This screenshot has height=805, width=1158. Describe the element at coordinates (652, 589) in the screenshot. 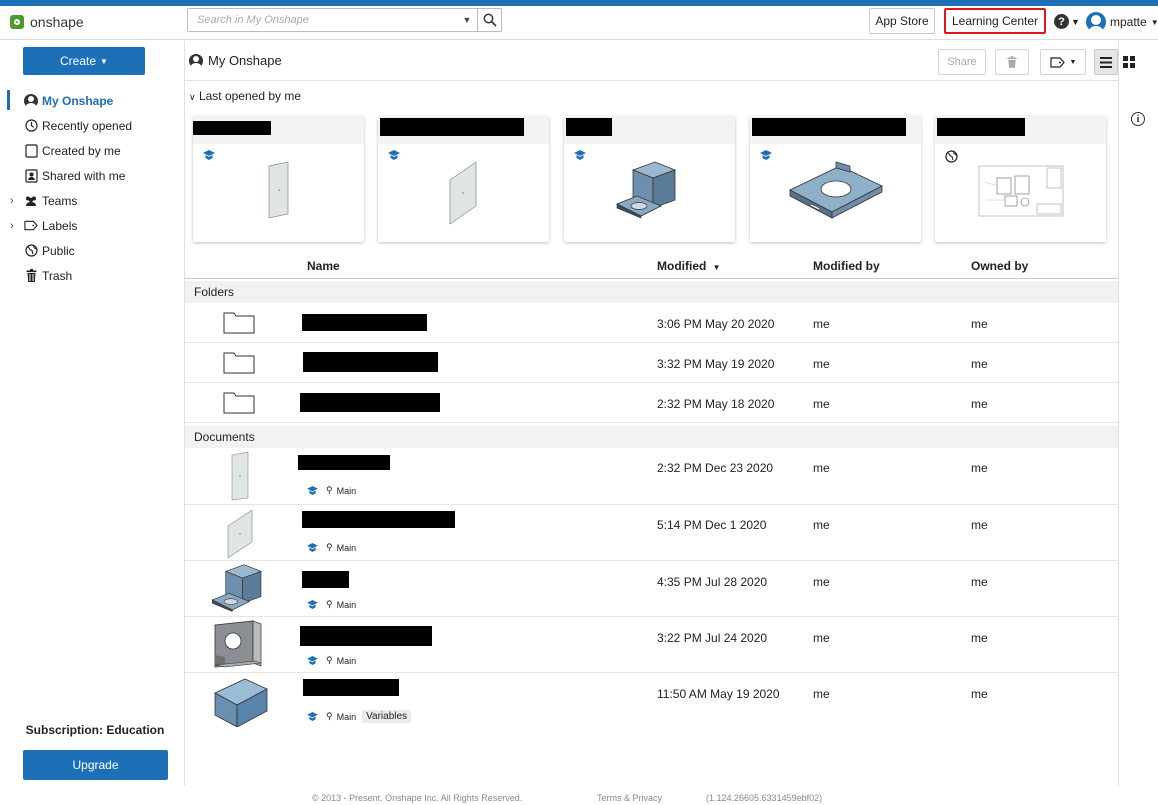

I see `table-row: ⚲ Main 4:35 PM Jul 28 2020 me me` at that location.